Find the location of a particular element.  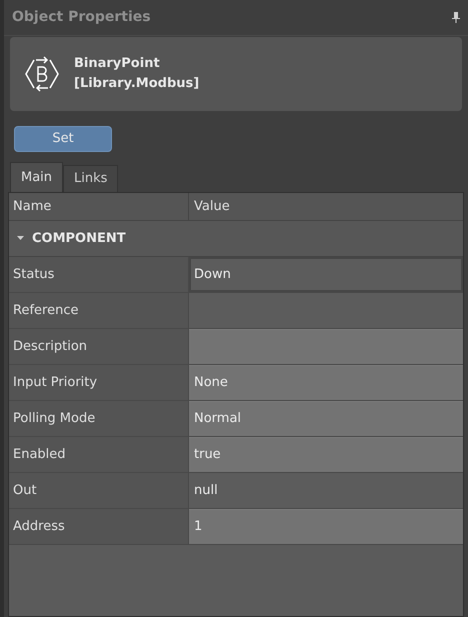

set-button: Set is located at coordinates (63, 139).